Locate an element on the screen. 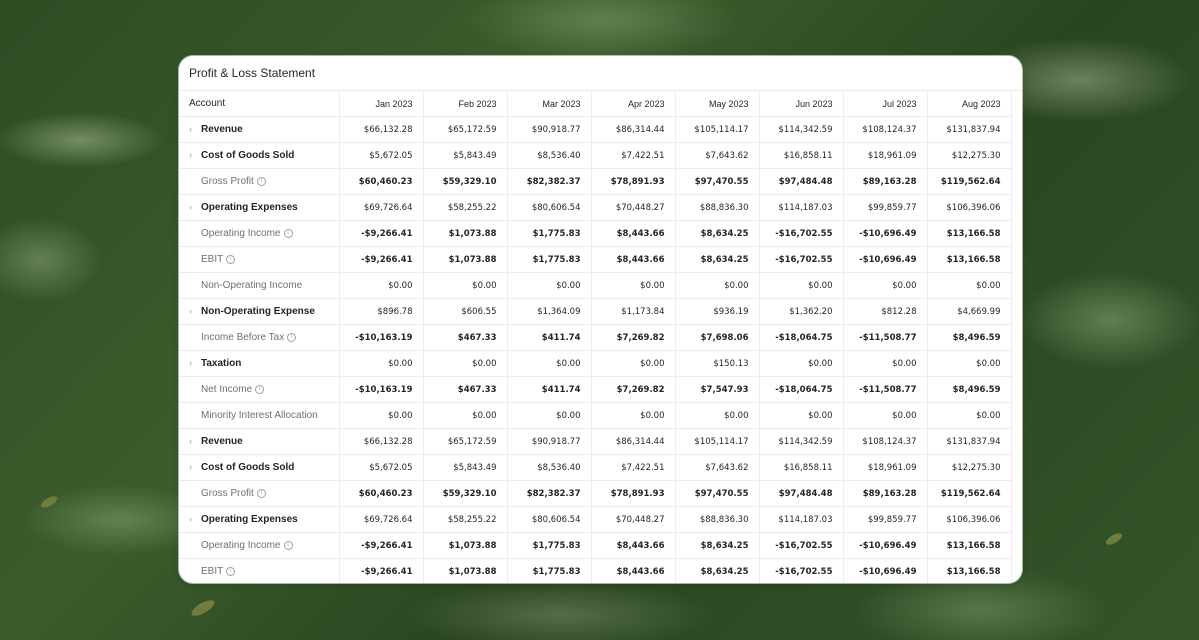 This screenshot has width=1199, height=640. value-cell: $4,669.99 is located at coordinates (969, 311).